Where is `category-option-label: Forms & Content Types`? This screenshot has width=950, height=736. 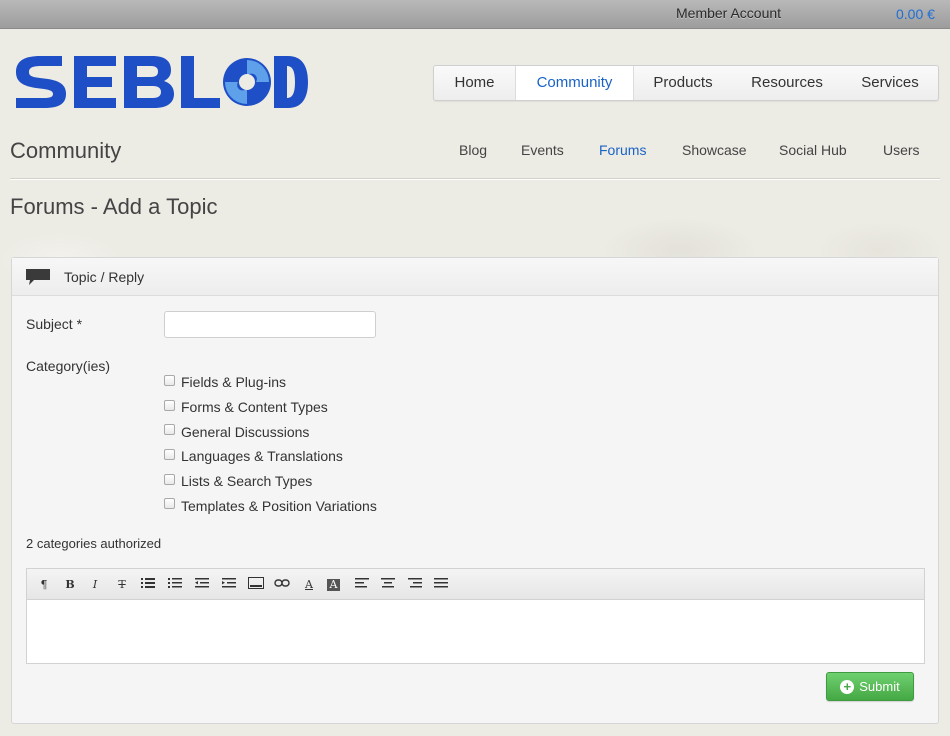
category-option-label: Forms & Content Types is located at coordinates (254, 407).